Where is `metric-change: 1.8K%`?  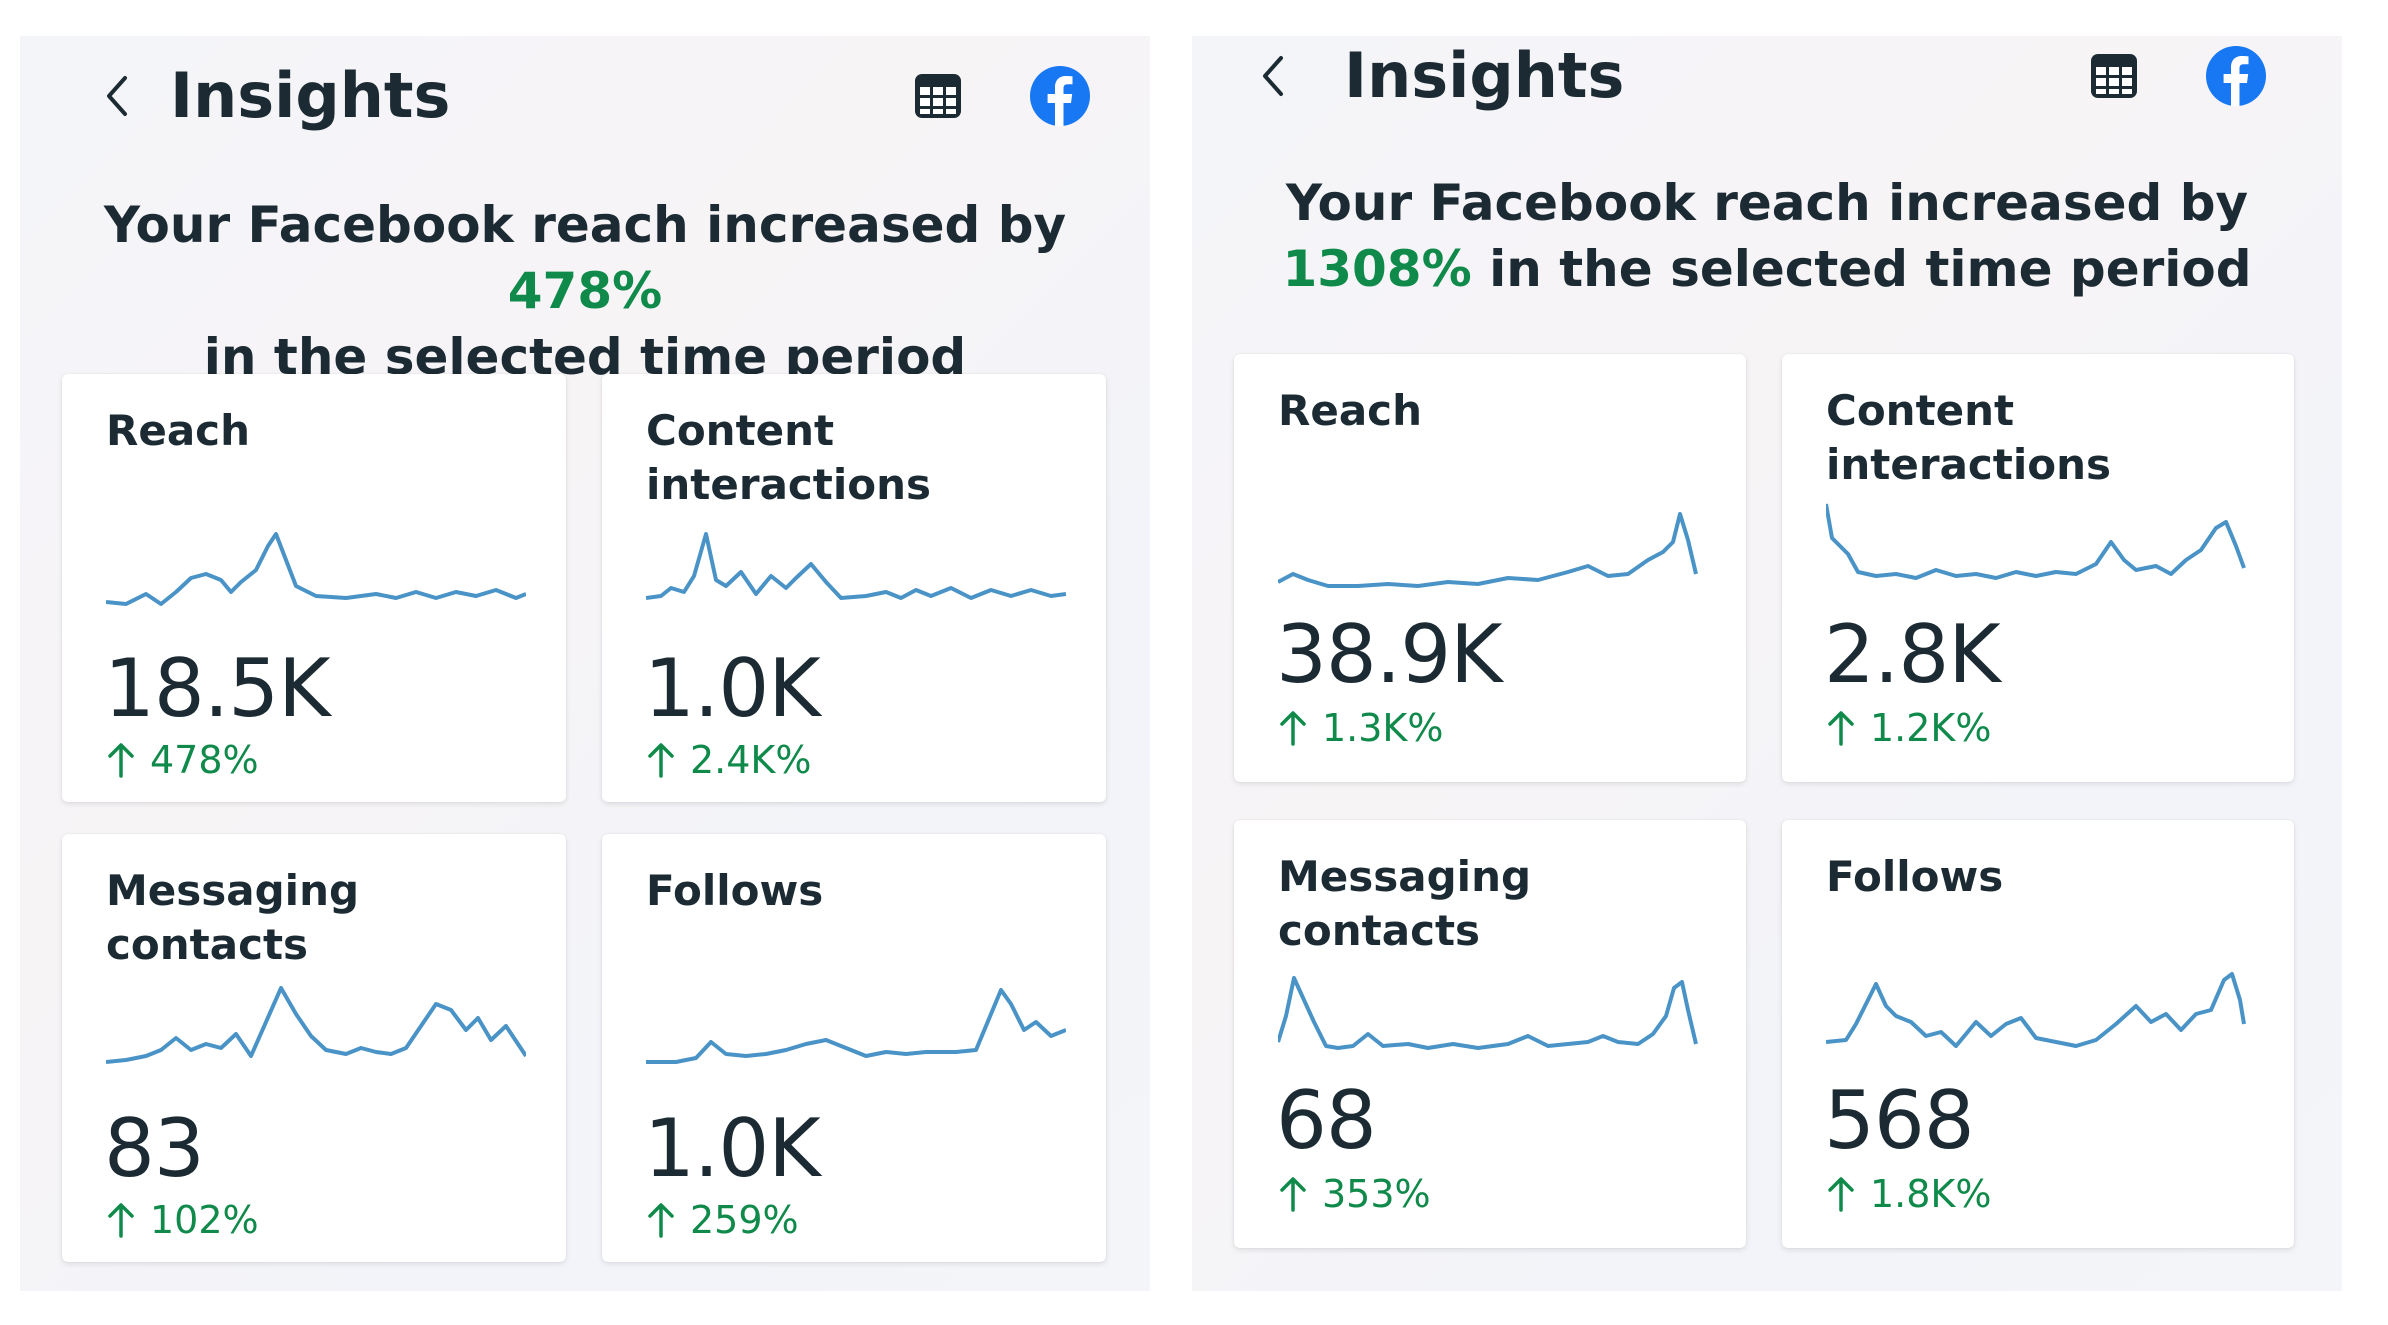
metric-change: 1.8K% is located at coordinates (1908, 1194).